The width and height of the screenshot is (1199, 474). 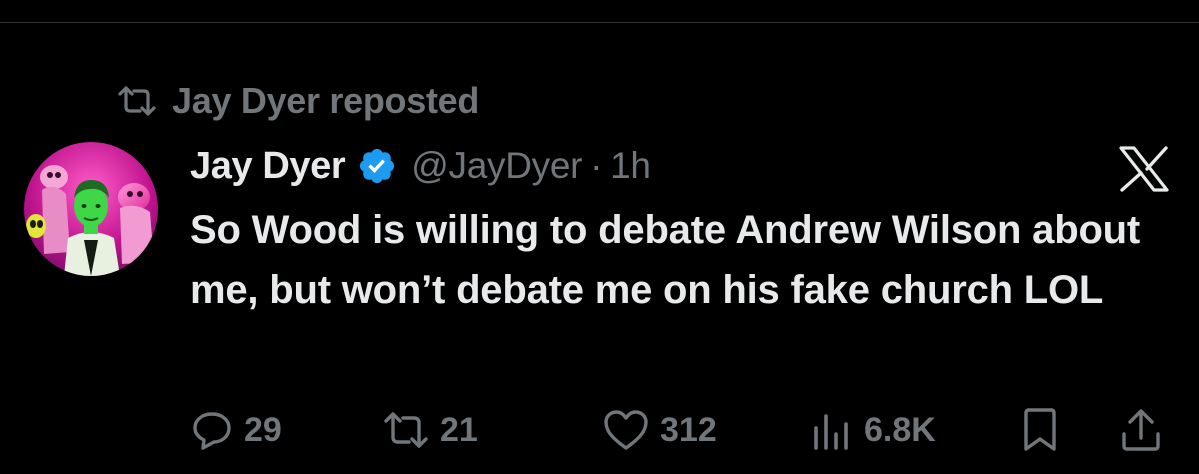 What do you see at coordinates (377, 166) in the screenshot?
I see `verified-badge-icon` at bounding box center [377, 166].